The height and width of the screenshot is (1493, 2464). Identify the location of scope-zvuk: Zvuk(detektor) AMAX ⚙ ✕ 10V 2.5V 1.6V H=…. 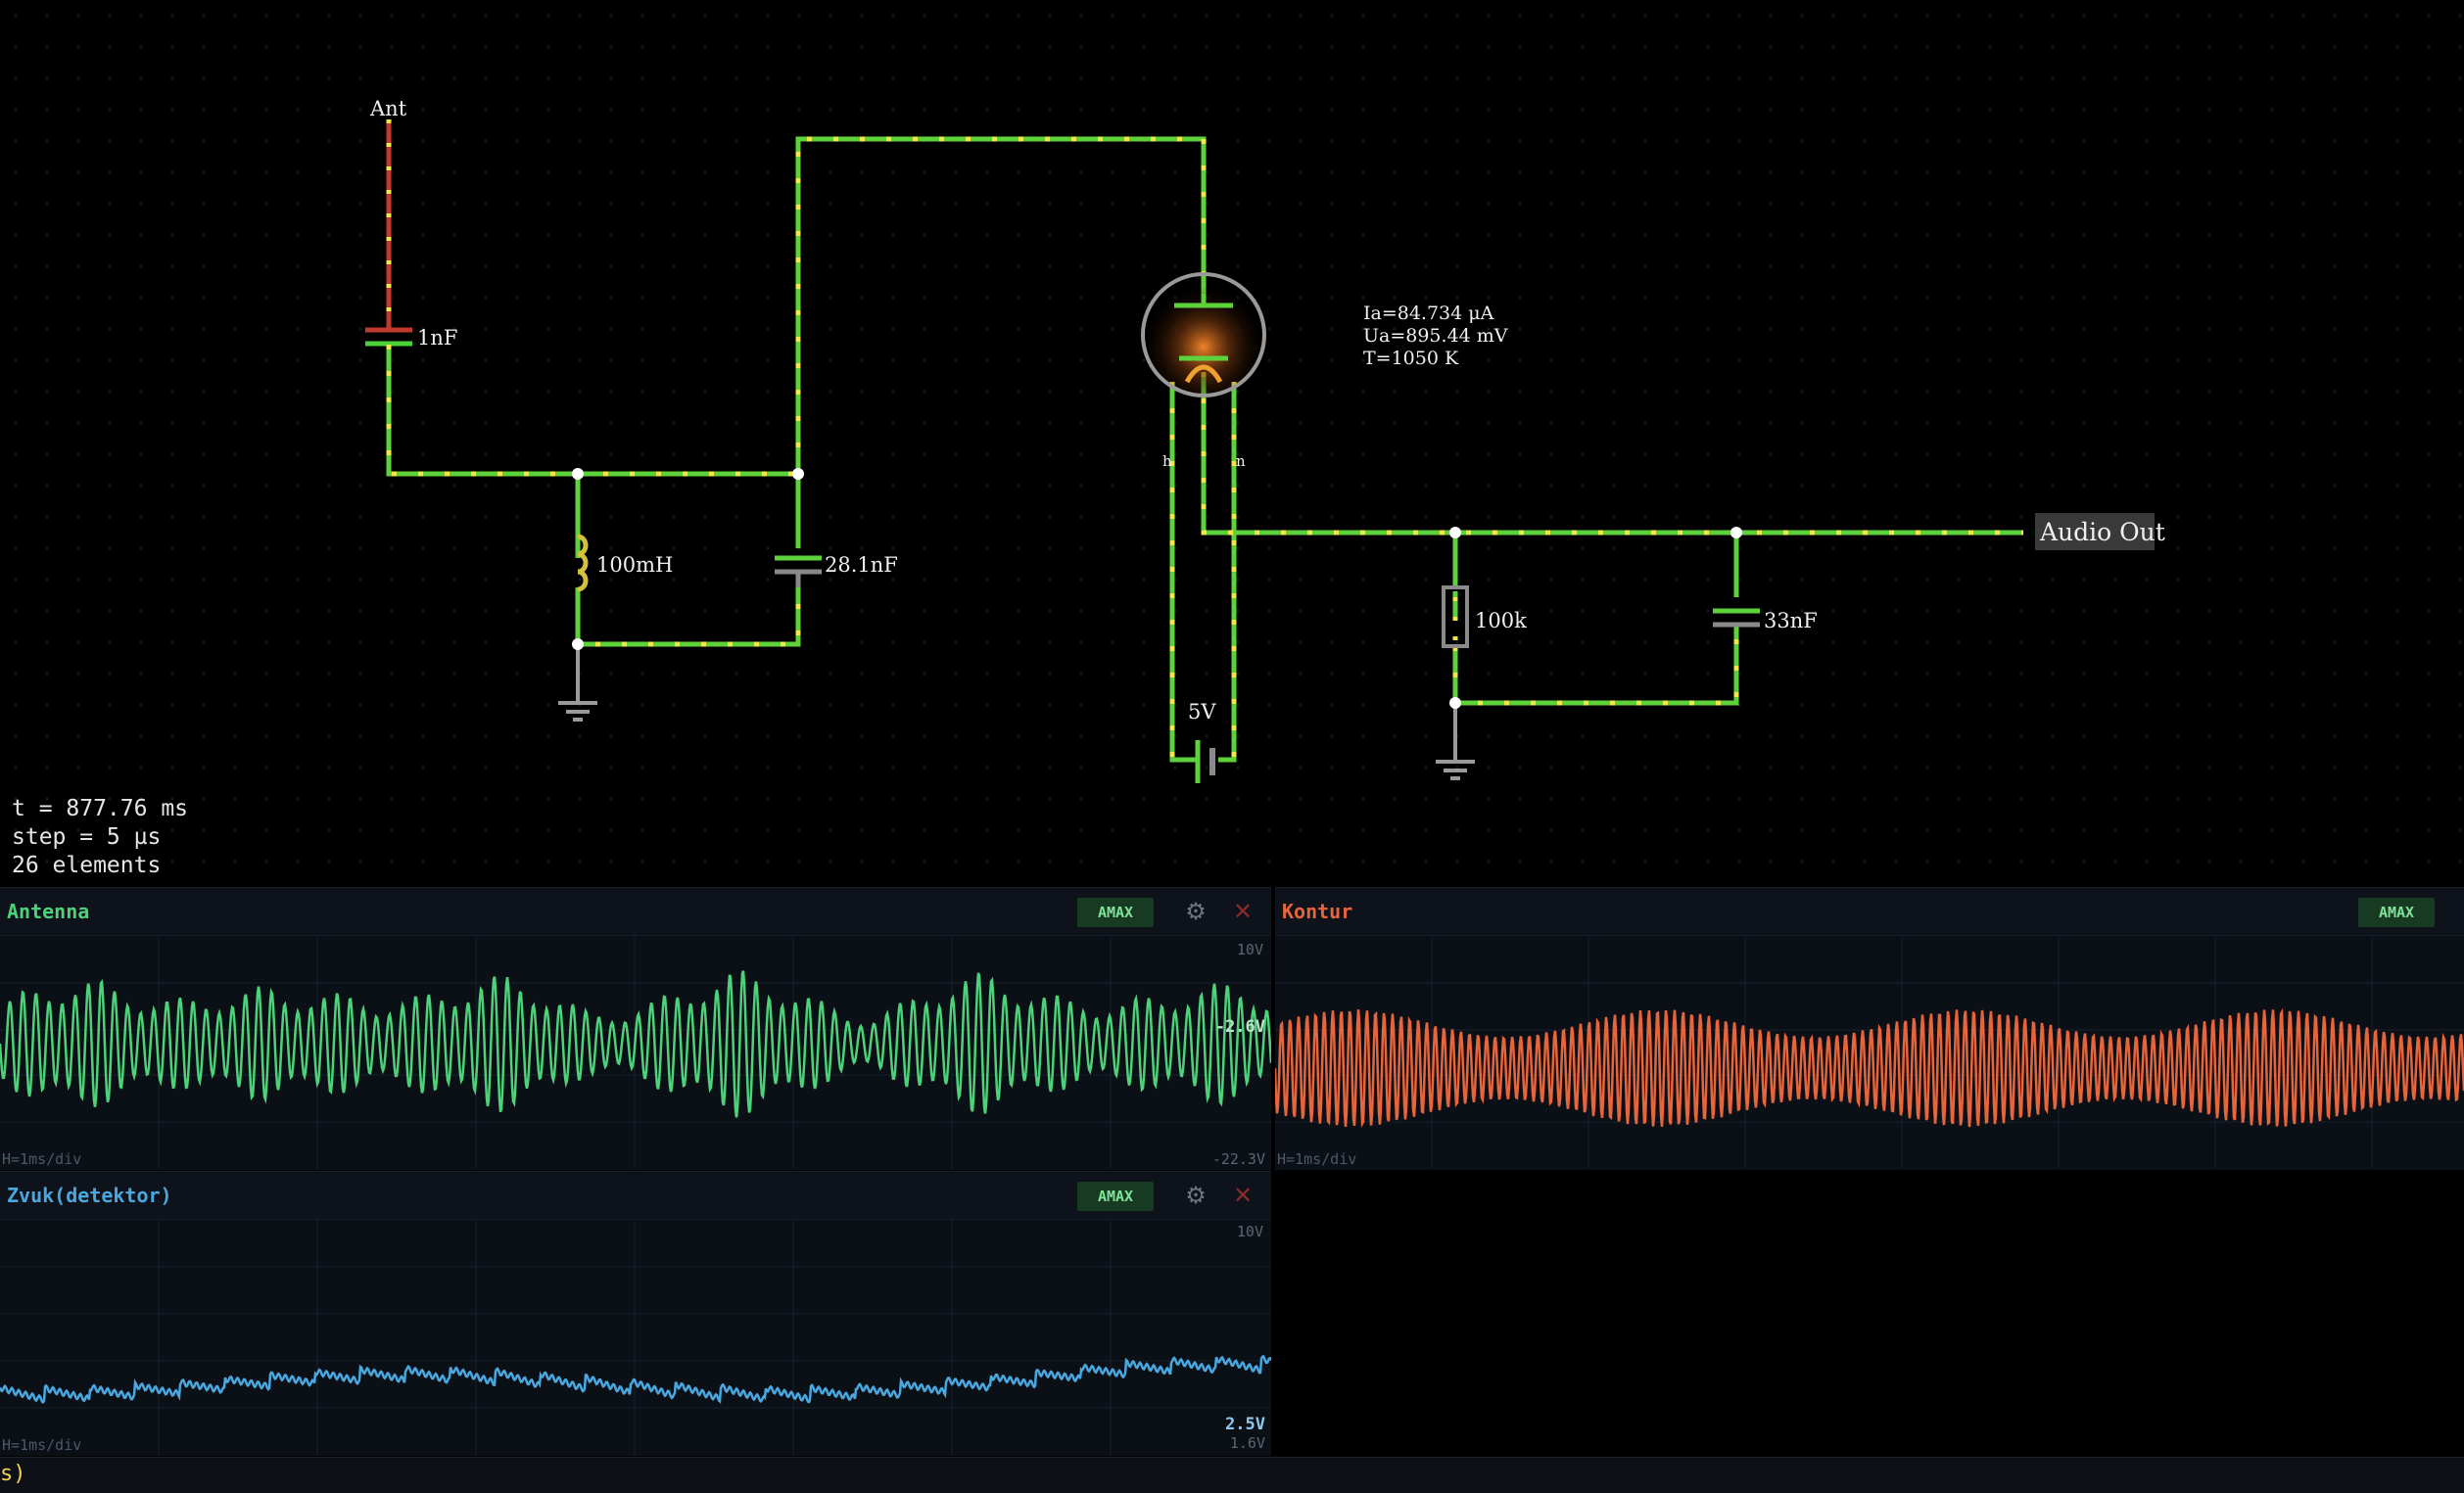
(635, 1313).